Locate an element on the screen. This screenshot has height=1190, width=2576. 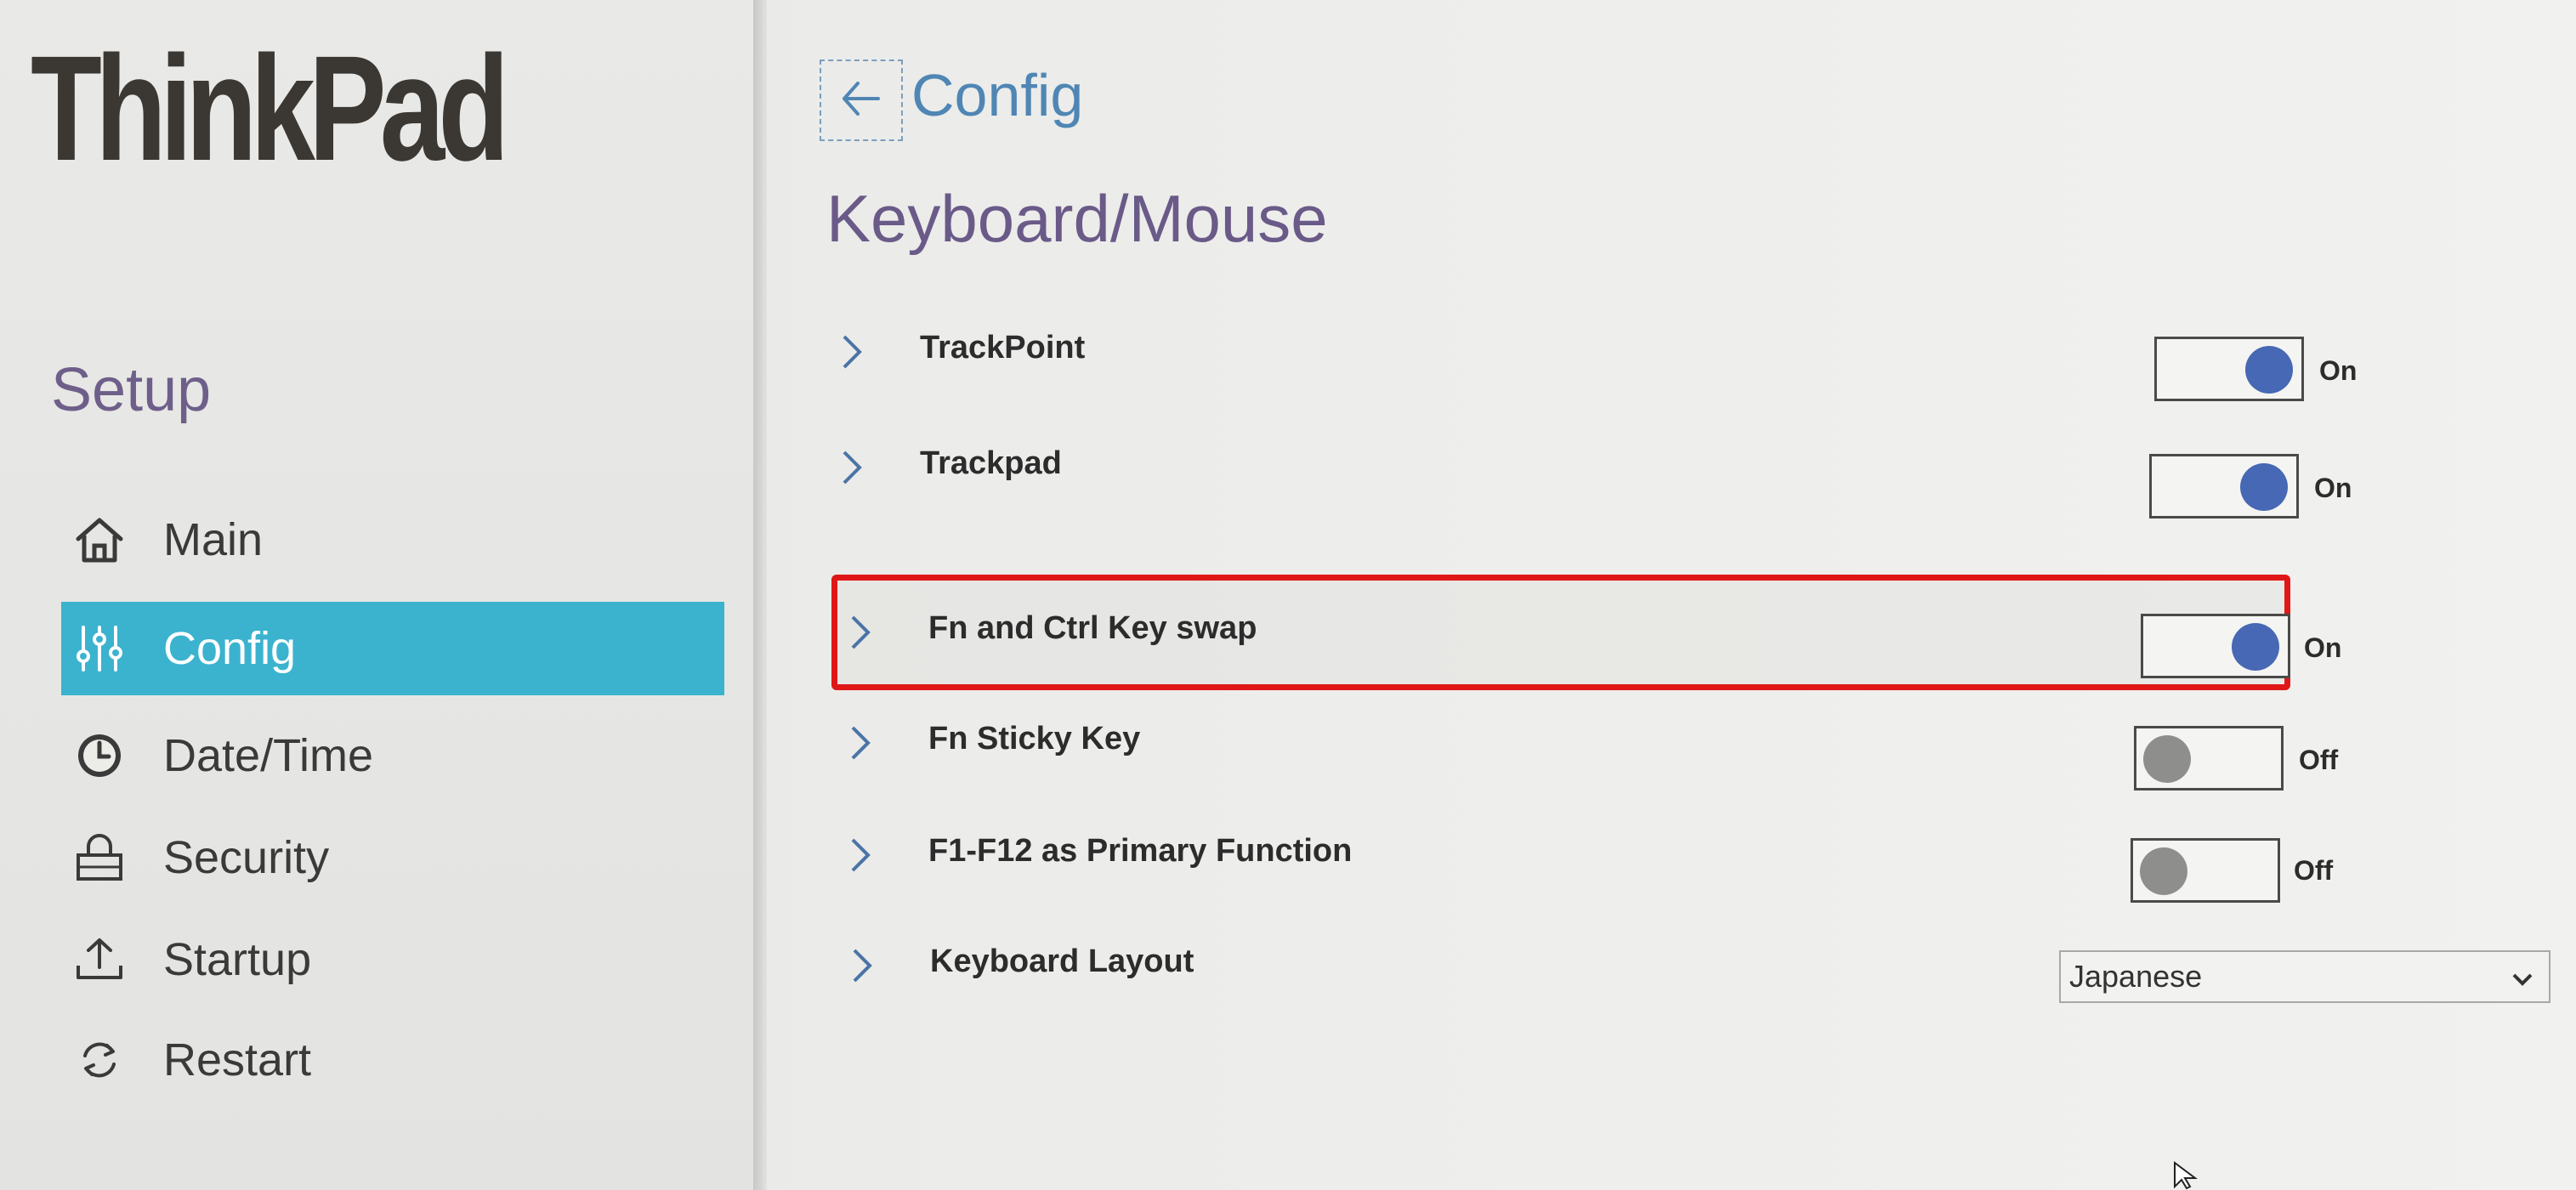
sidebar-item-label: Security is located at coordinates (247, 857).